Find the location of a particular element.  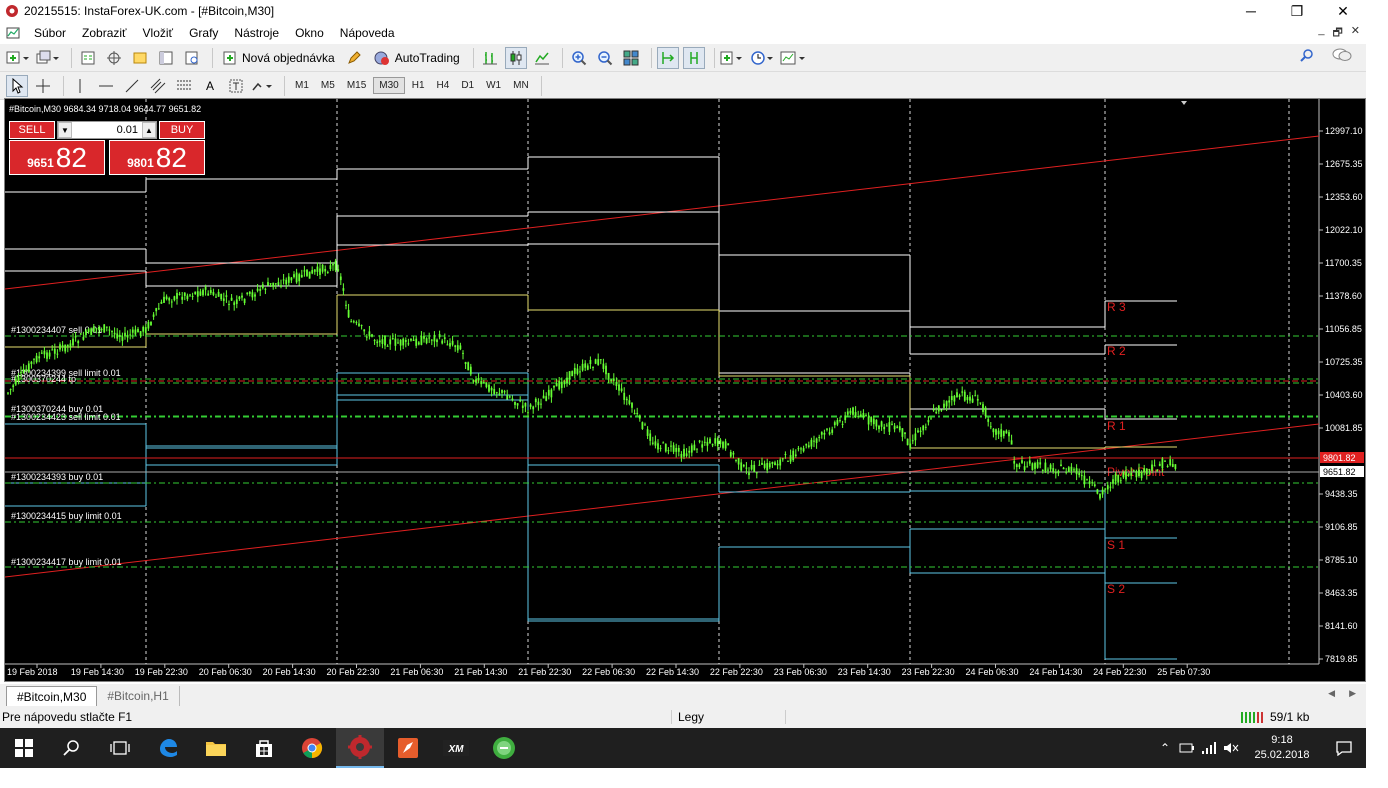

auto-scroll-button is located at coordinates (667, 57).